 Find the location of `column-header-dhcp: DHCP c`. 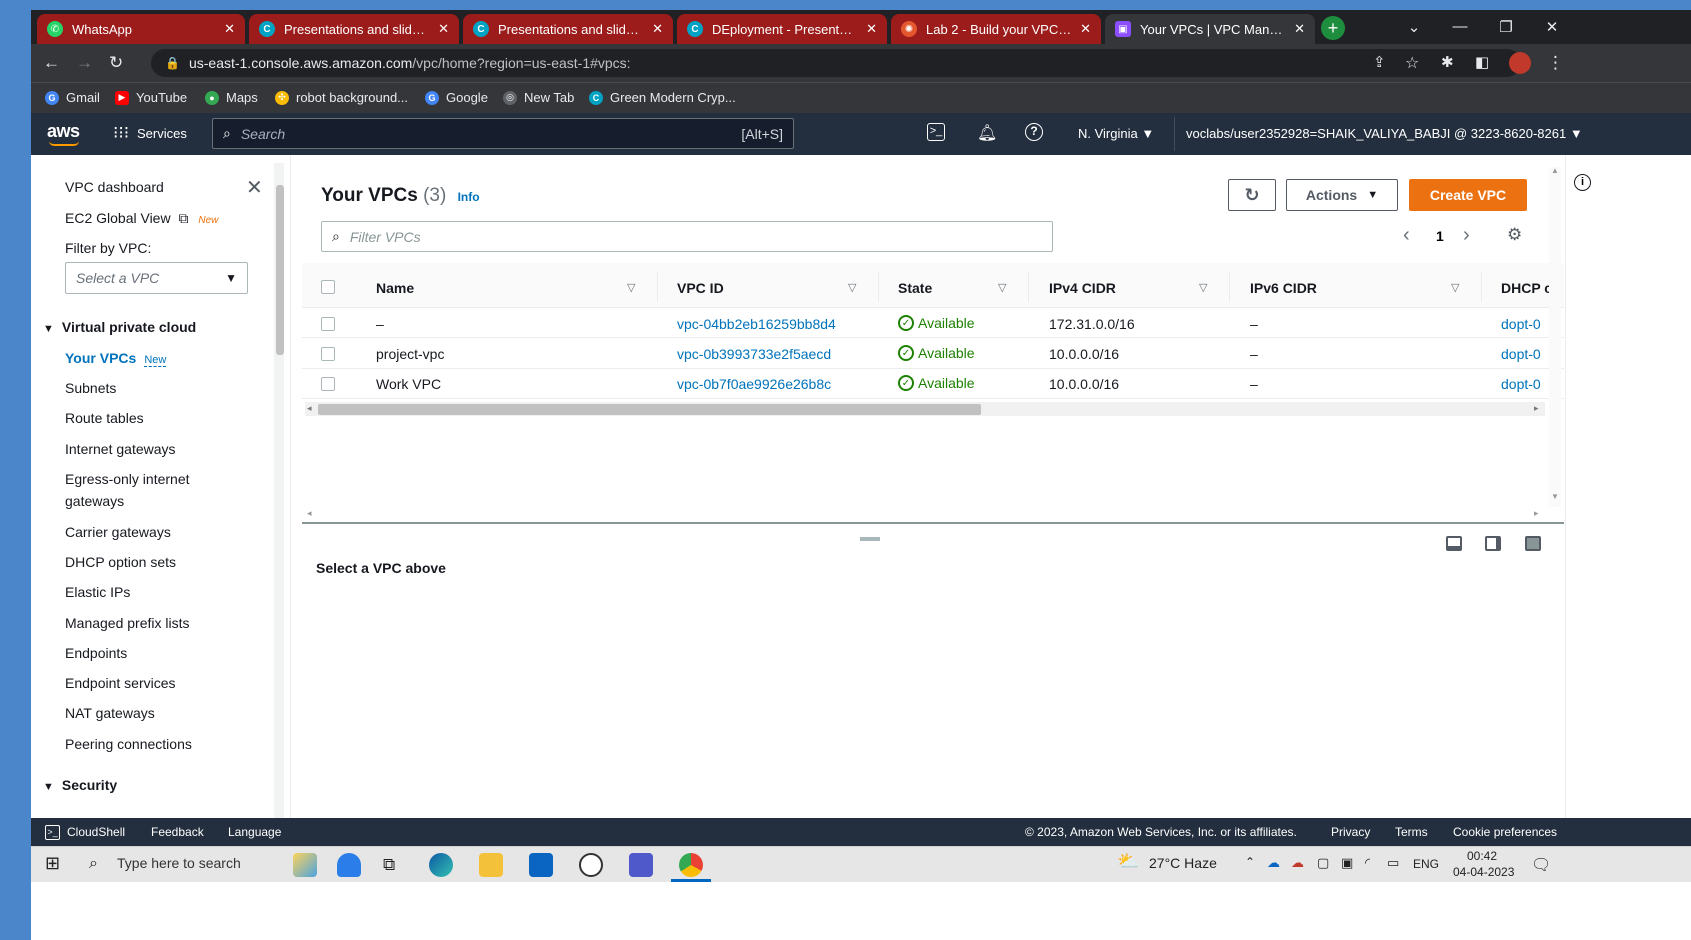

column-header-dhcp: DHCP c is located at coordinates (1526, 288).